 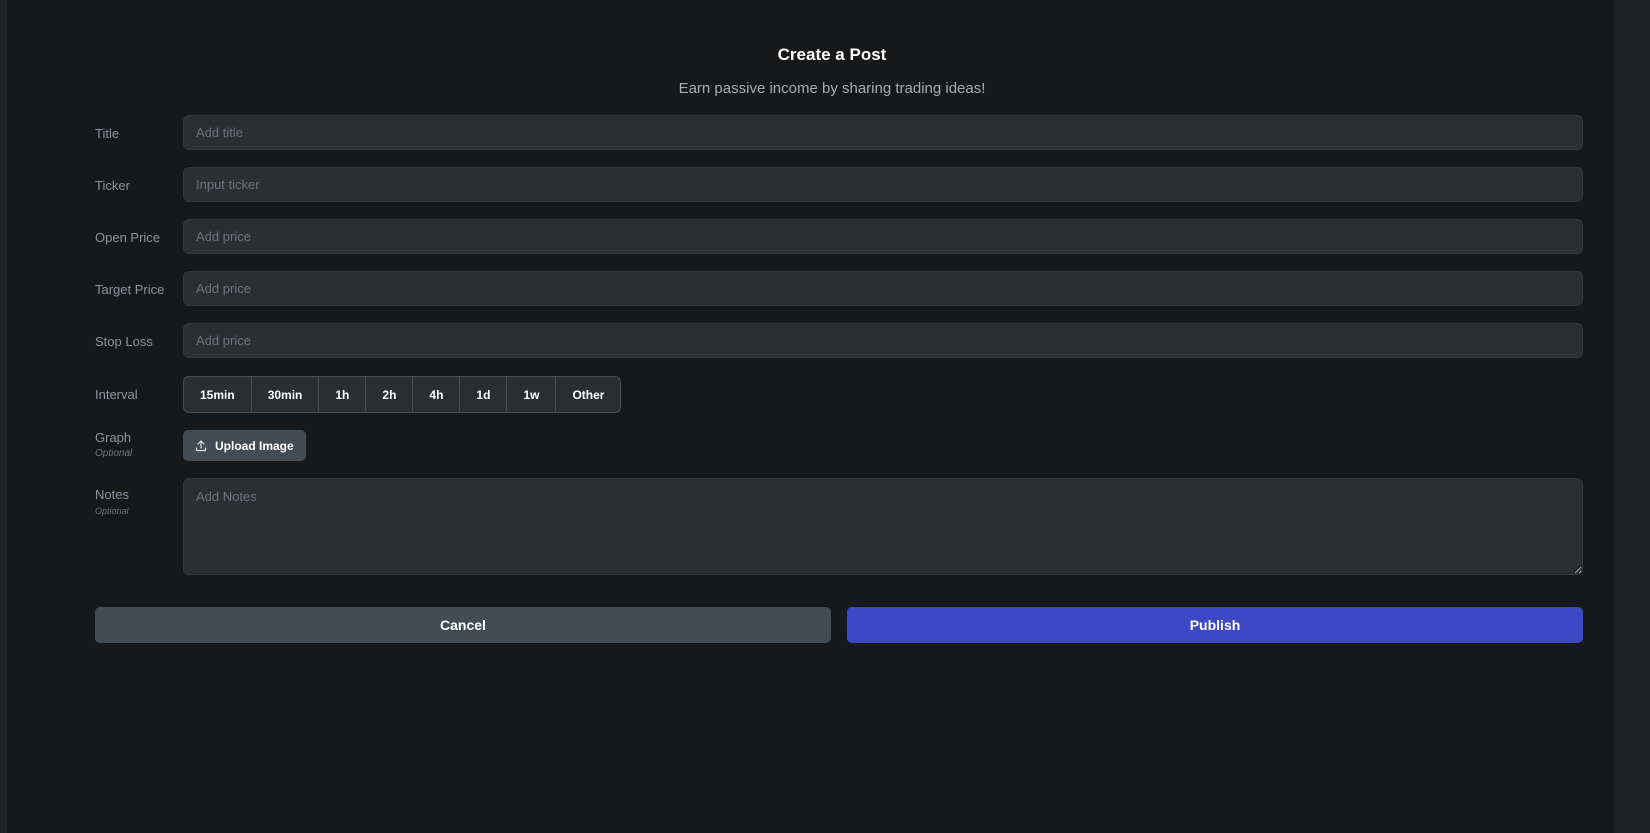 I want to click on notes-optional-label: Optional, so click(x=112, y=511).